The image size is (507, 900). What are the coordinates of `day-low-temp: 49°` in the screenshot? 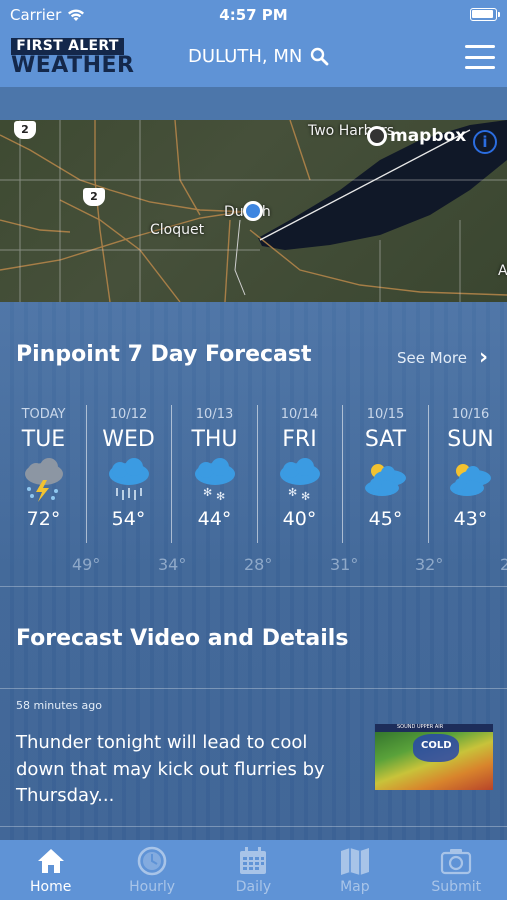 It's located at (86, 564).